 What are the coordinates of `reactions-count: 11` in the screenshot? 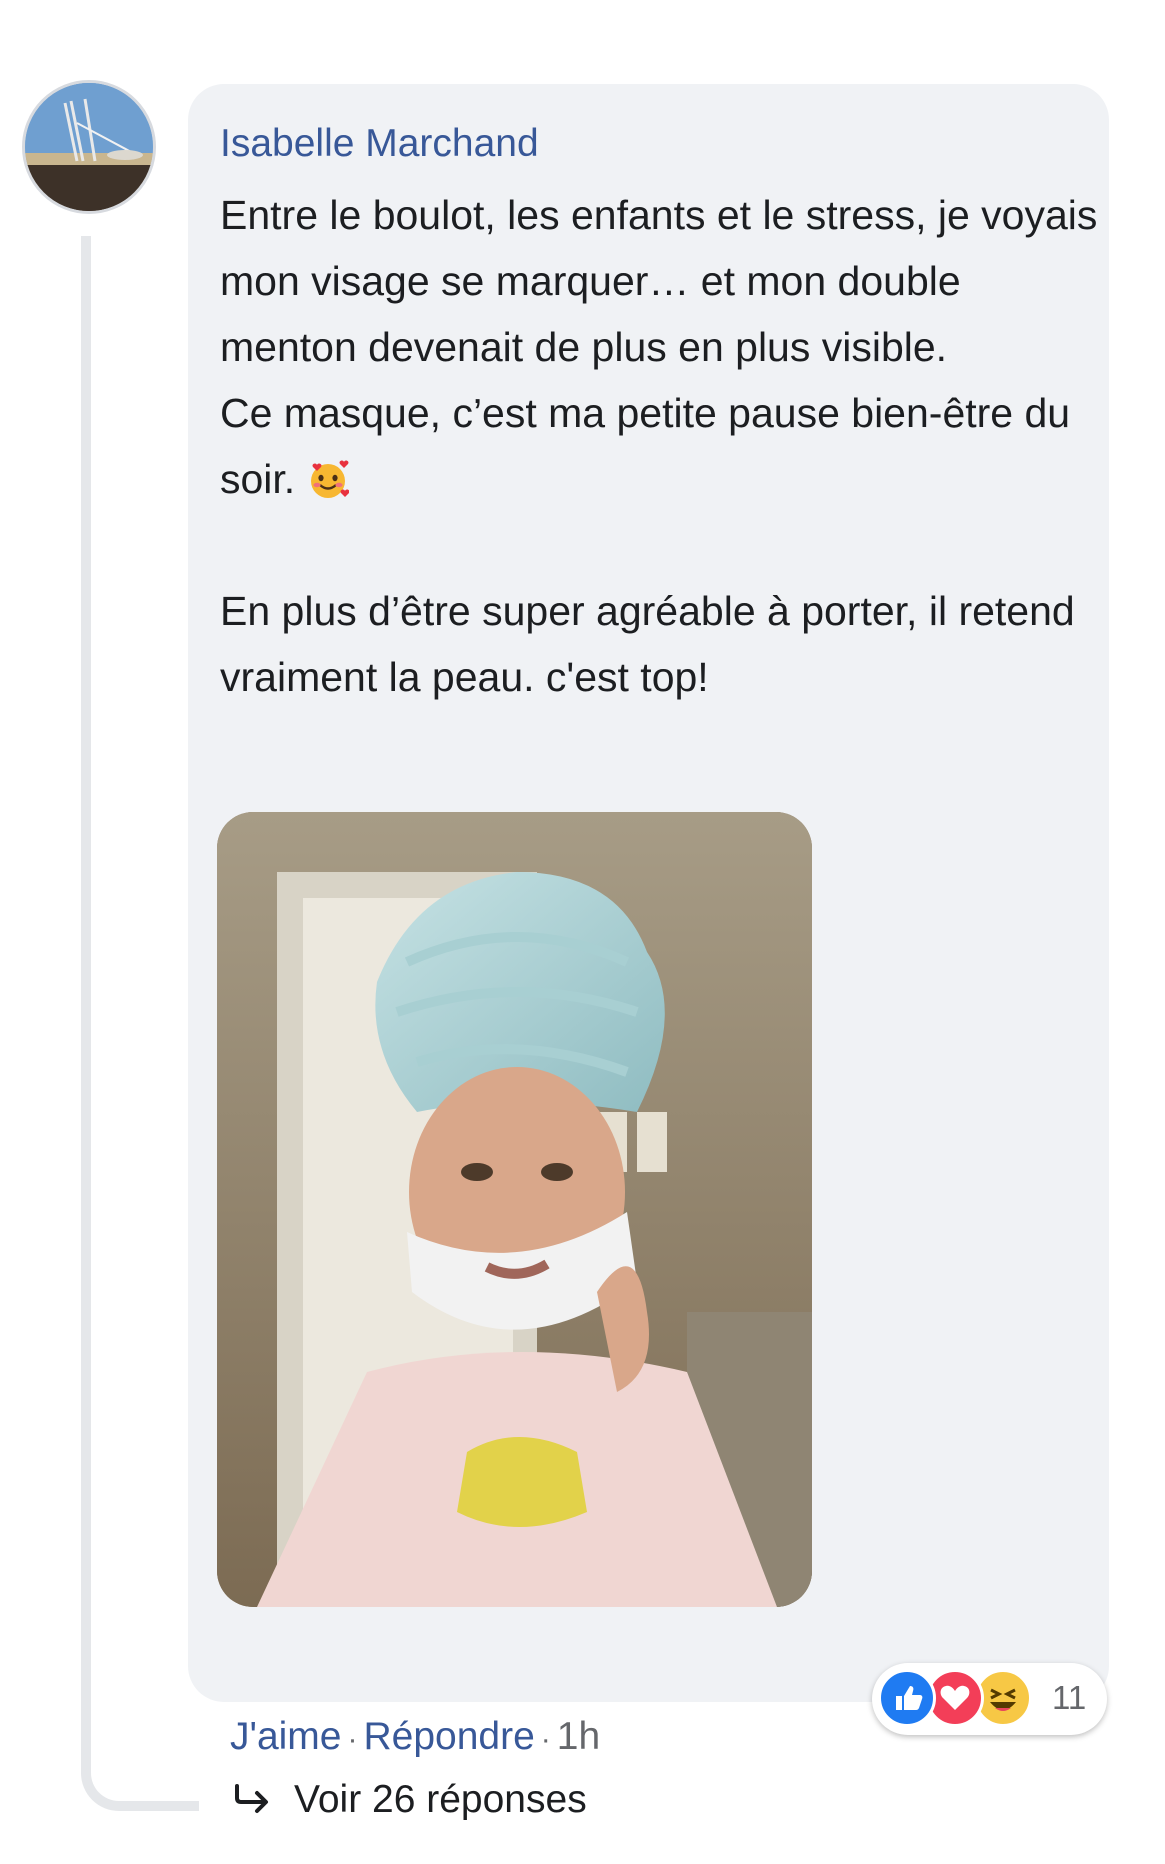 It's located at (1069, 1697).